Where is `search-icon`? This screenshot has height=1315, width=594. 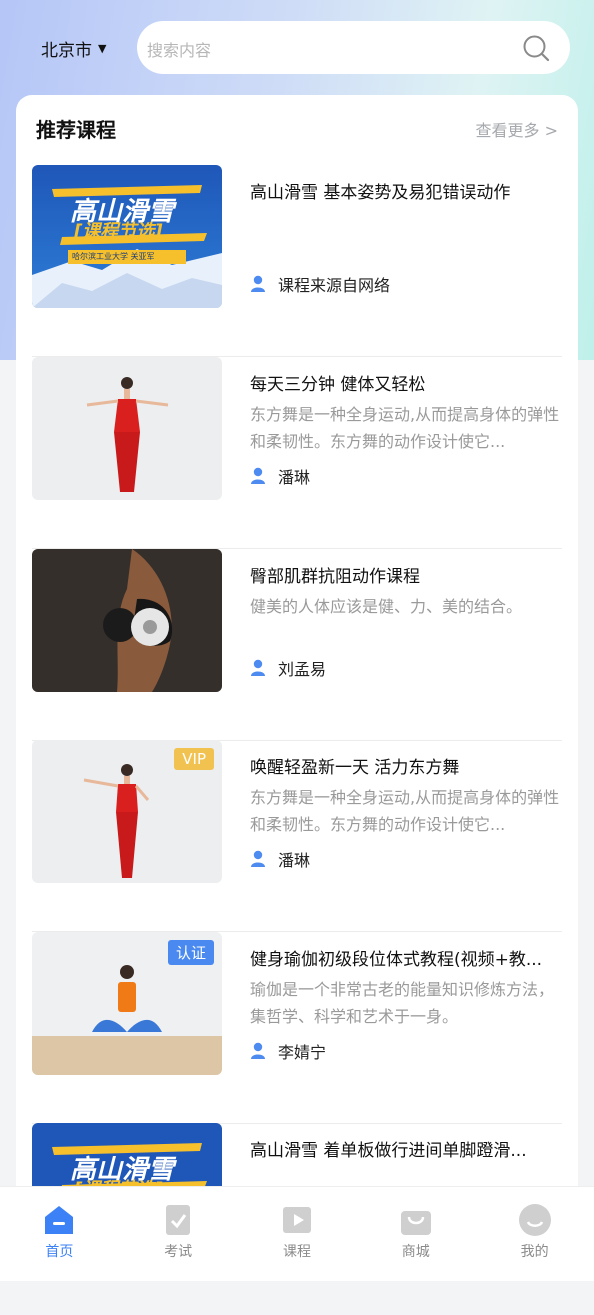 search-icon is located at coordinates (536, 48).